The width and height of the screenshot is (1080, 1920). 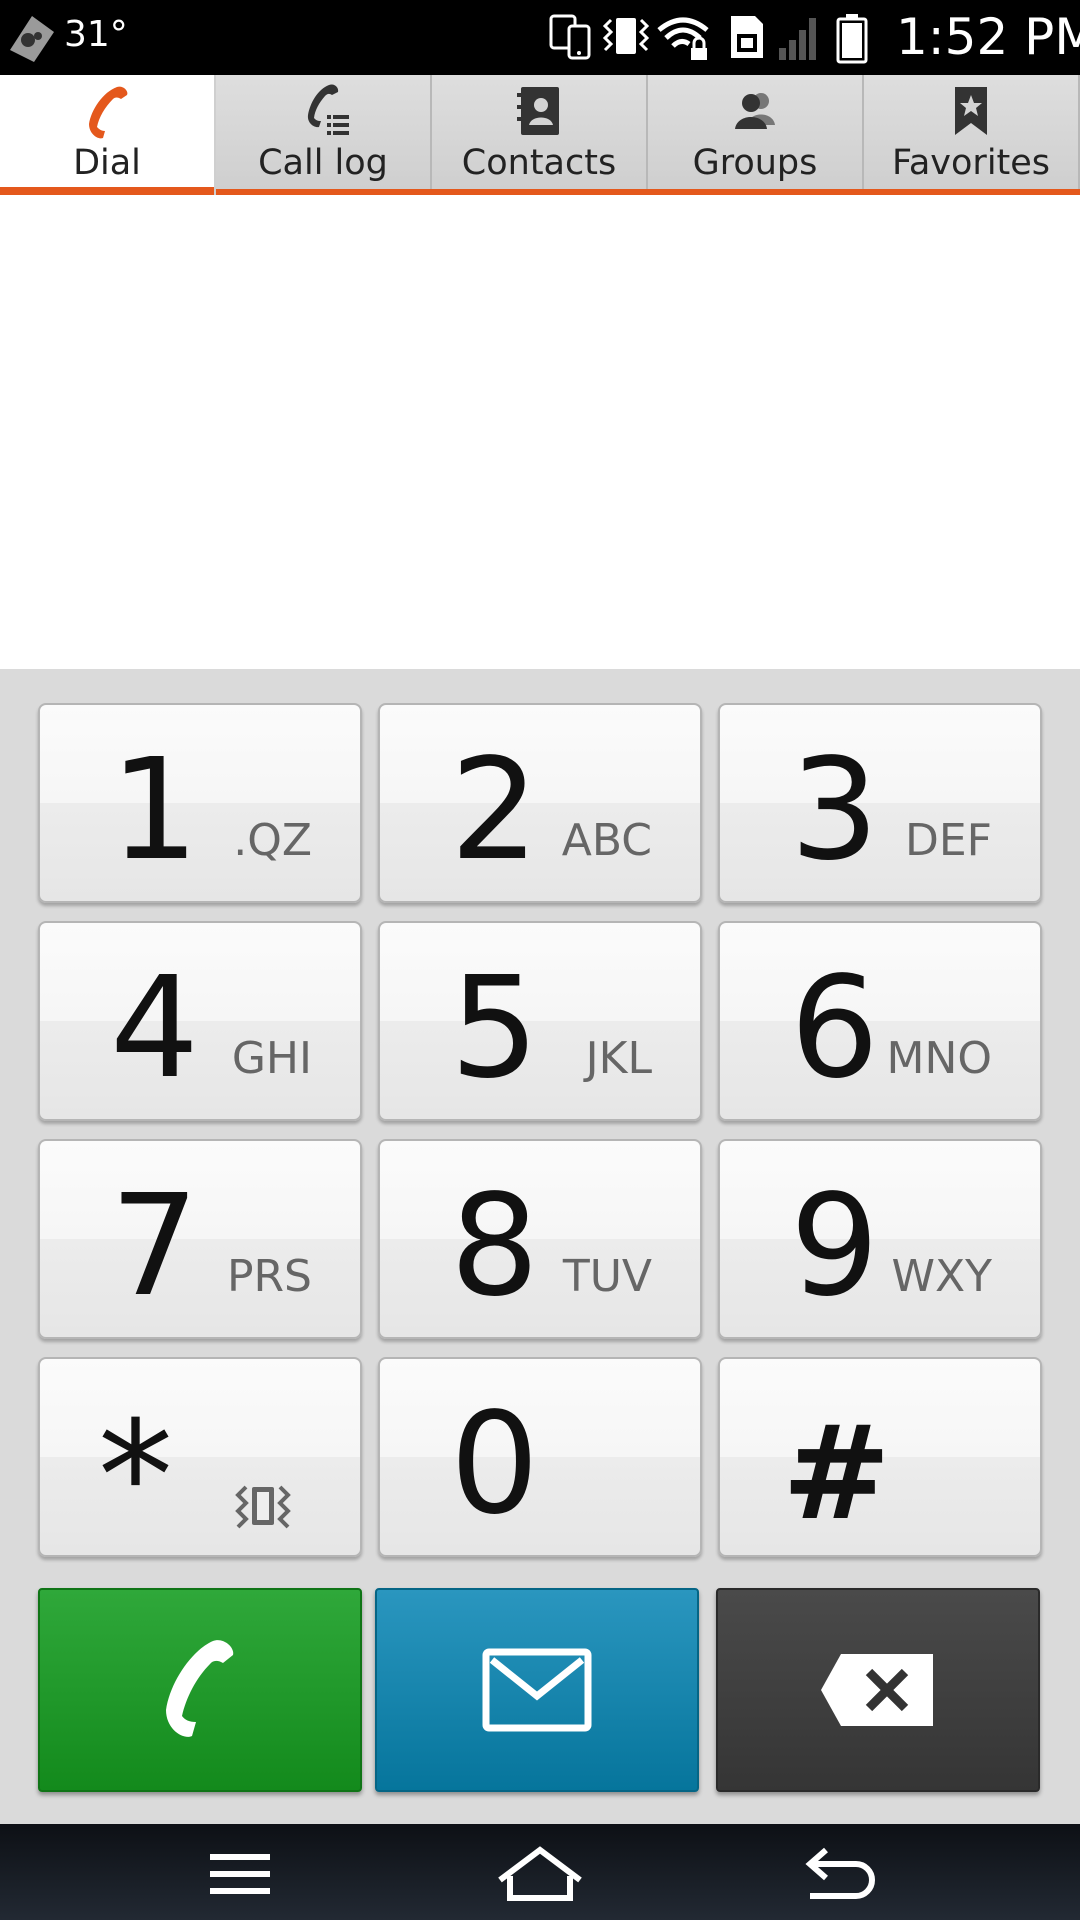 What do you see at coordinates (155, 1028) in the screenshot?
I see `key-digit: 4` at bounding box center [155, 1028].